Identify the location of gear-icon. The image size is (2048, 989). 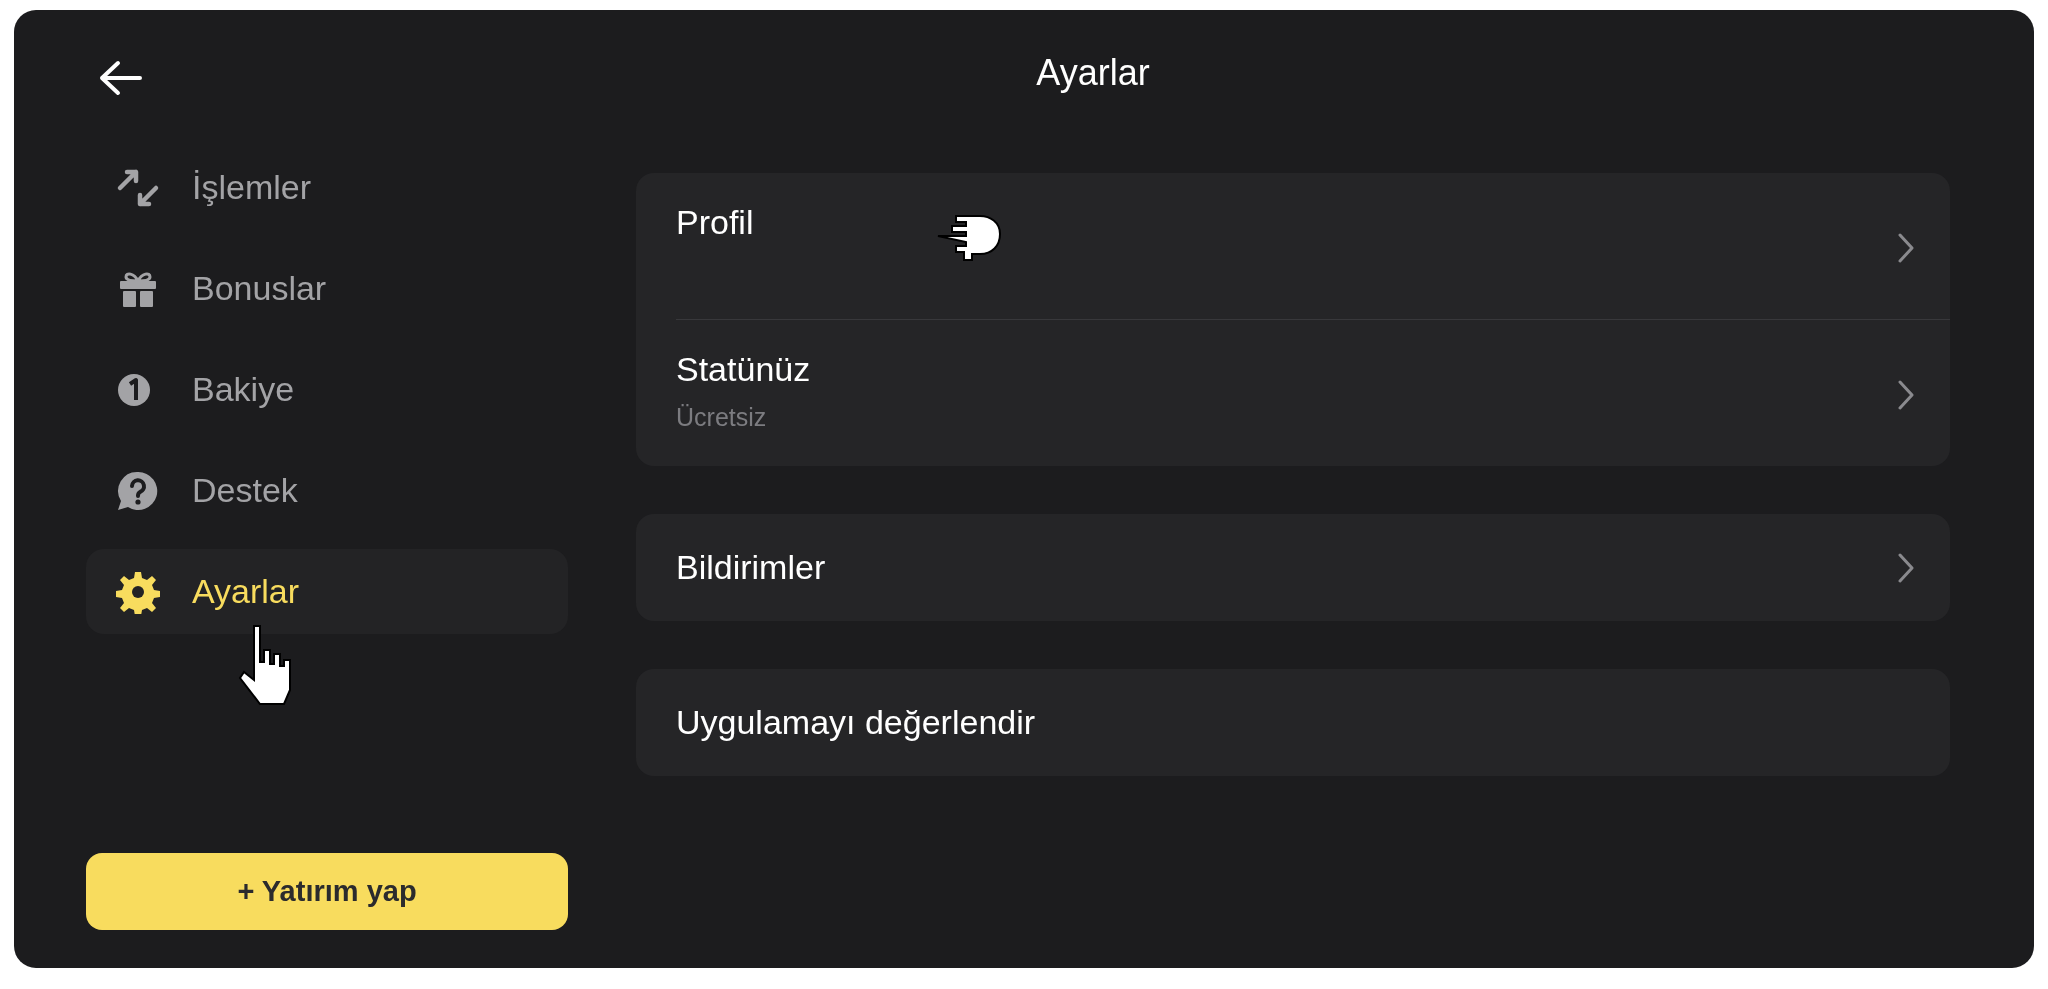
(138, 591).